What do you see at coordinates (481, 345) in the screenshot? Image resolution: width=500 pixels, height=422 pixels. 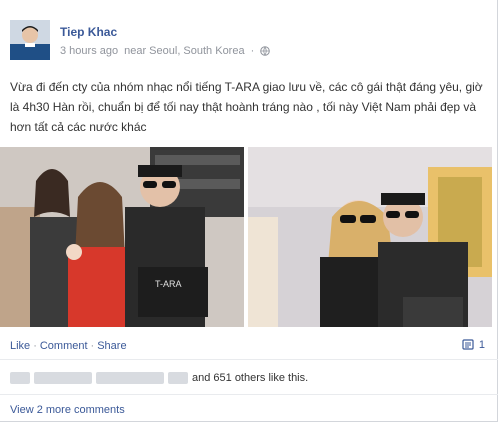 I see `comment-count-value: 1` at bounding box center [481, 345].